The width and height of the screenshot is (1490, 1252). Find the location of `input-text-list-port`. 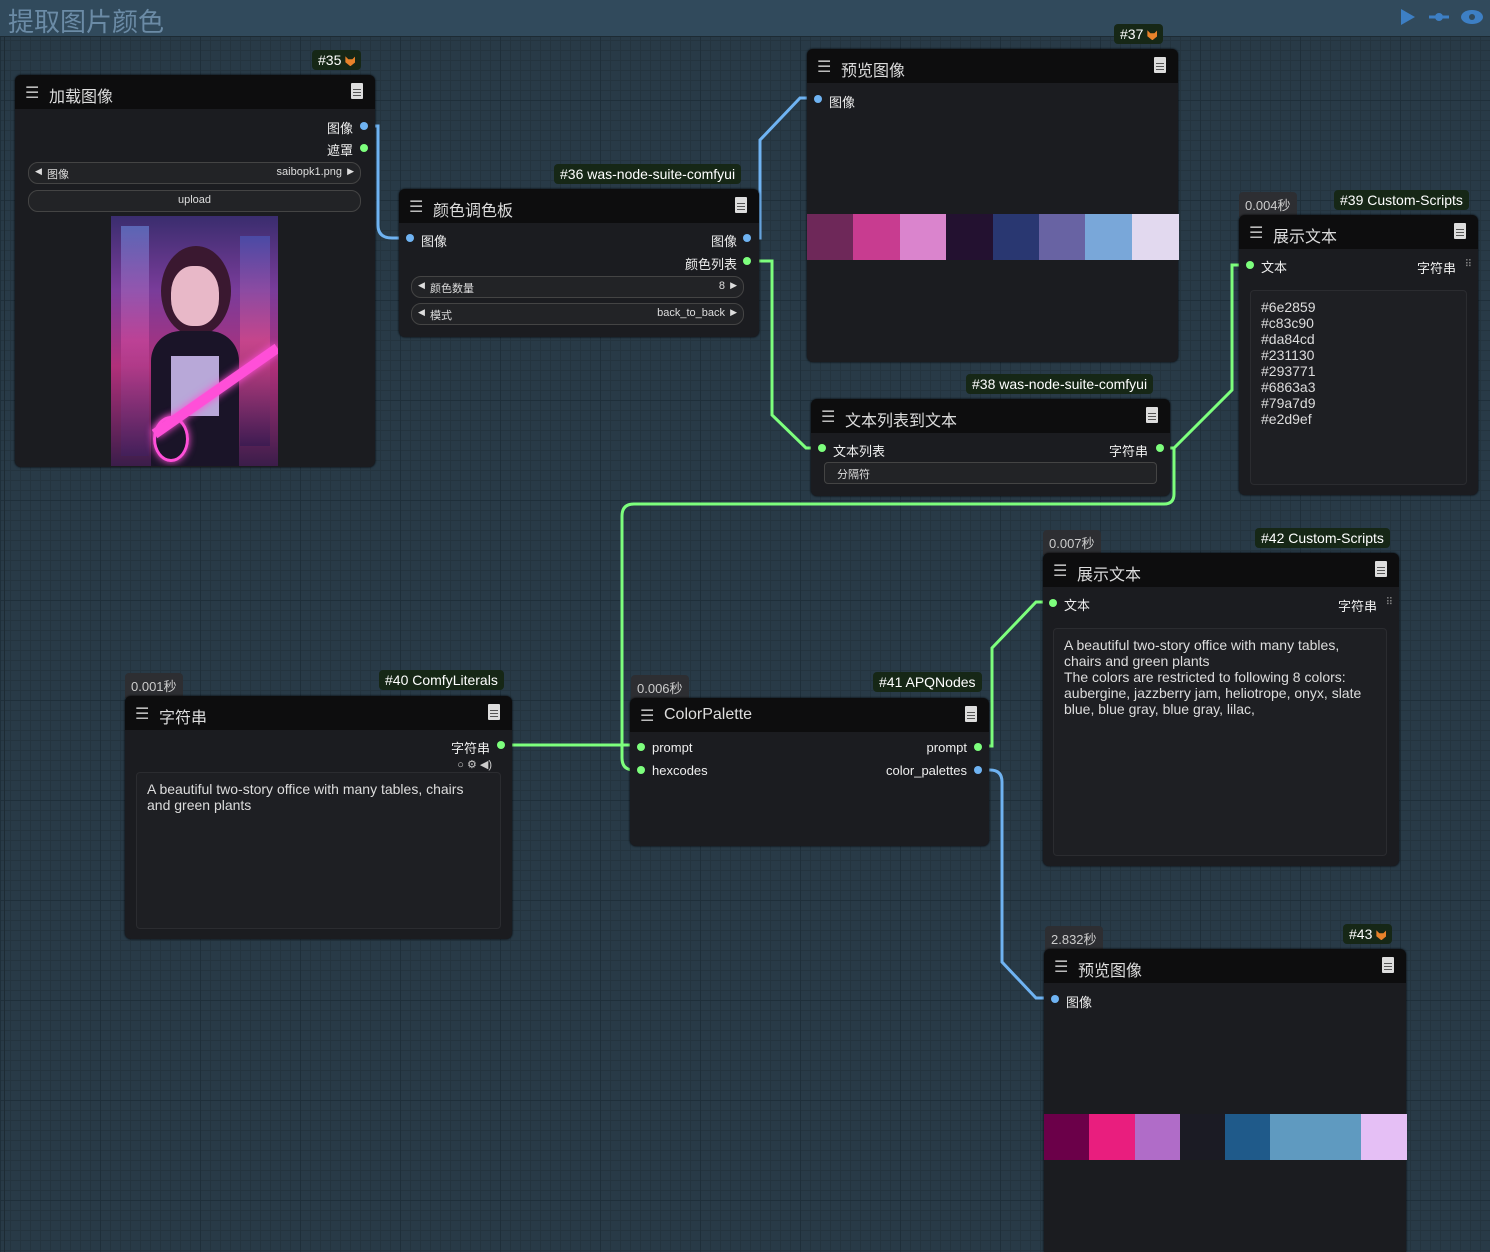

input-text-list-port is located at coordinates (822, 448).